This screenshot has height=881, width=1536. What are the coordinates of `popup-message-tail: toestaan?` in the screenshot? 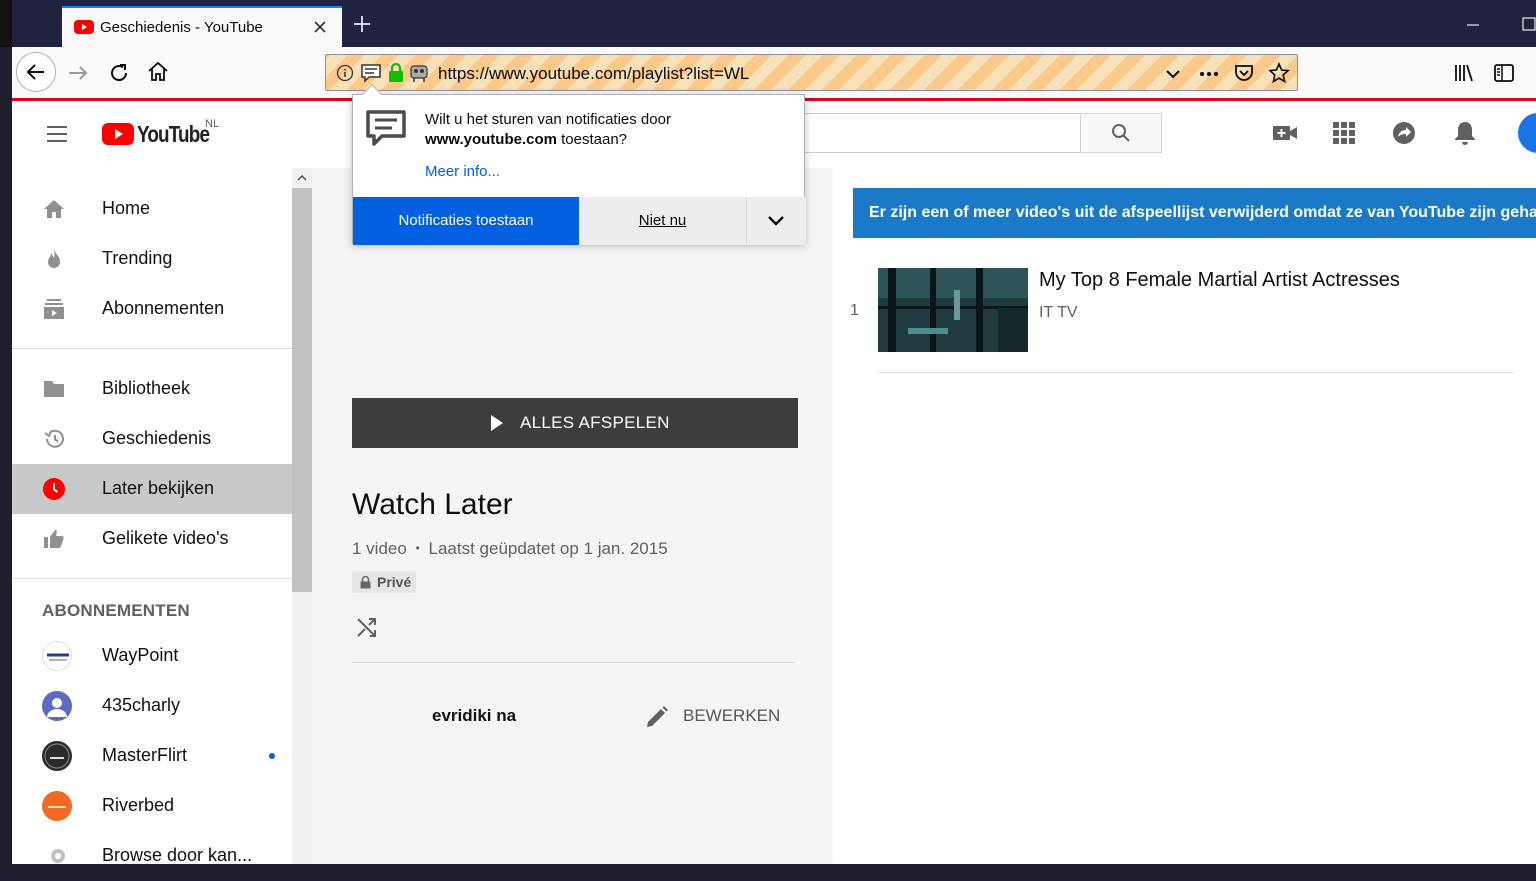 It's located at (592, 139).